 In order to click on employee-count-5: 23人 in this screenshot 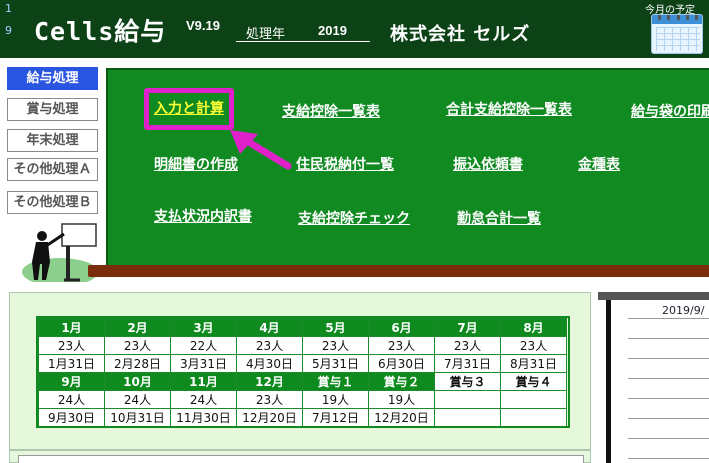, I will do `click(335, 345)`.